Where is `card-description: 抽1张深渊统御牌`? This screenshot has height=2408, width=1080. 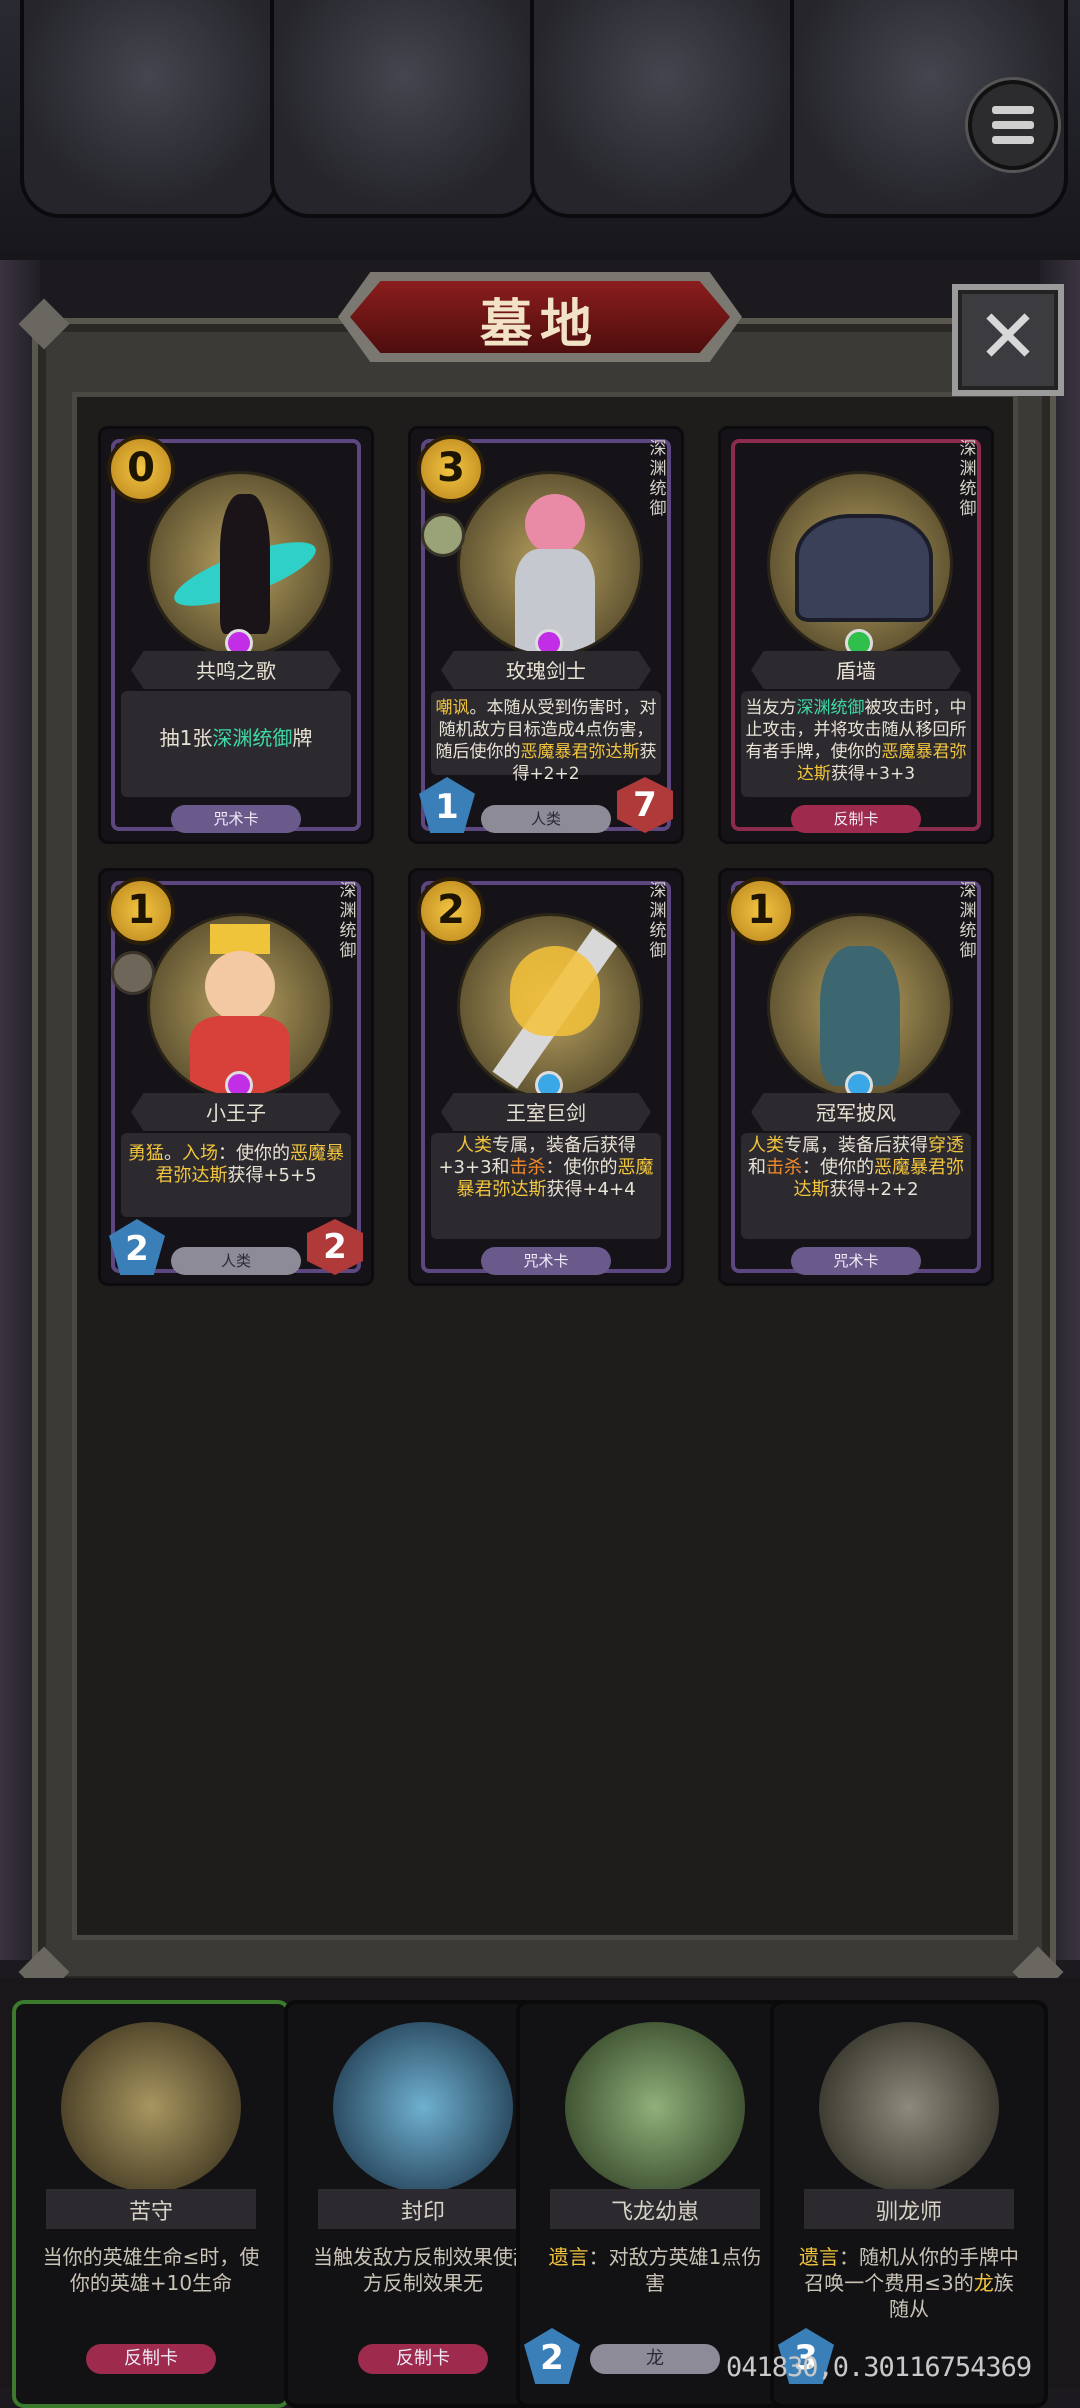 card-description: 抽1张深渊统御牌 is located at coordinates (236, 738).